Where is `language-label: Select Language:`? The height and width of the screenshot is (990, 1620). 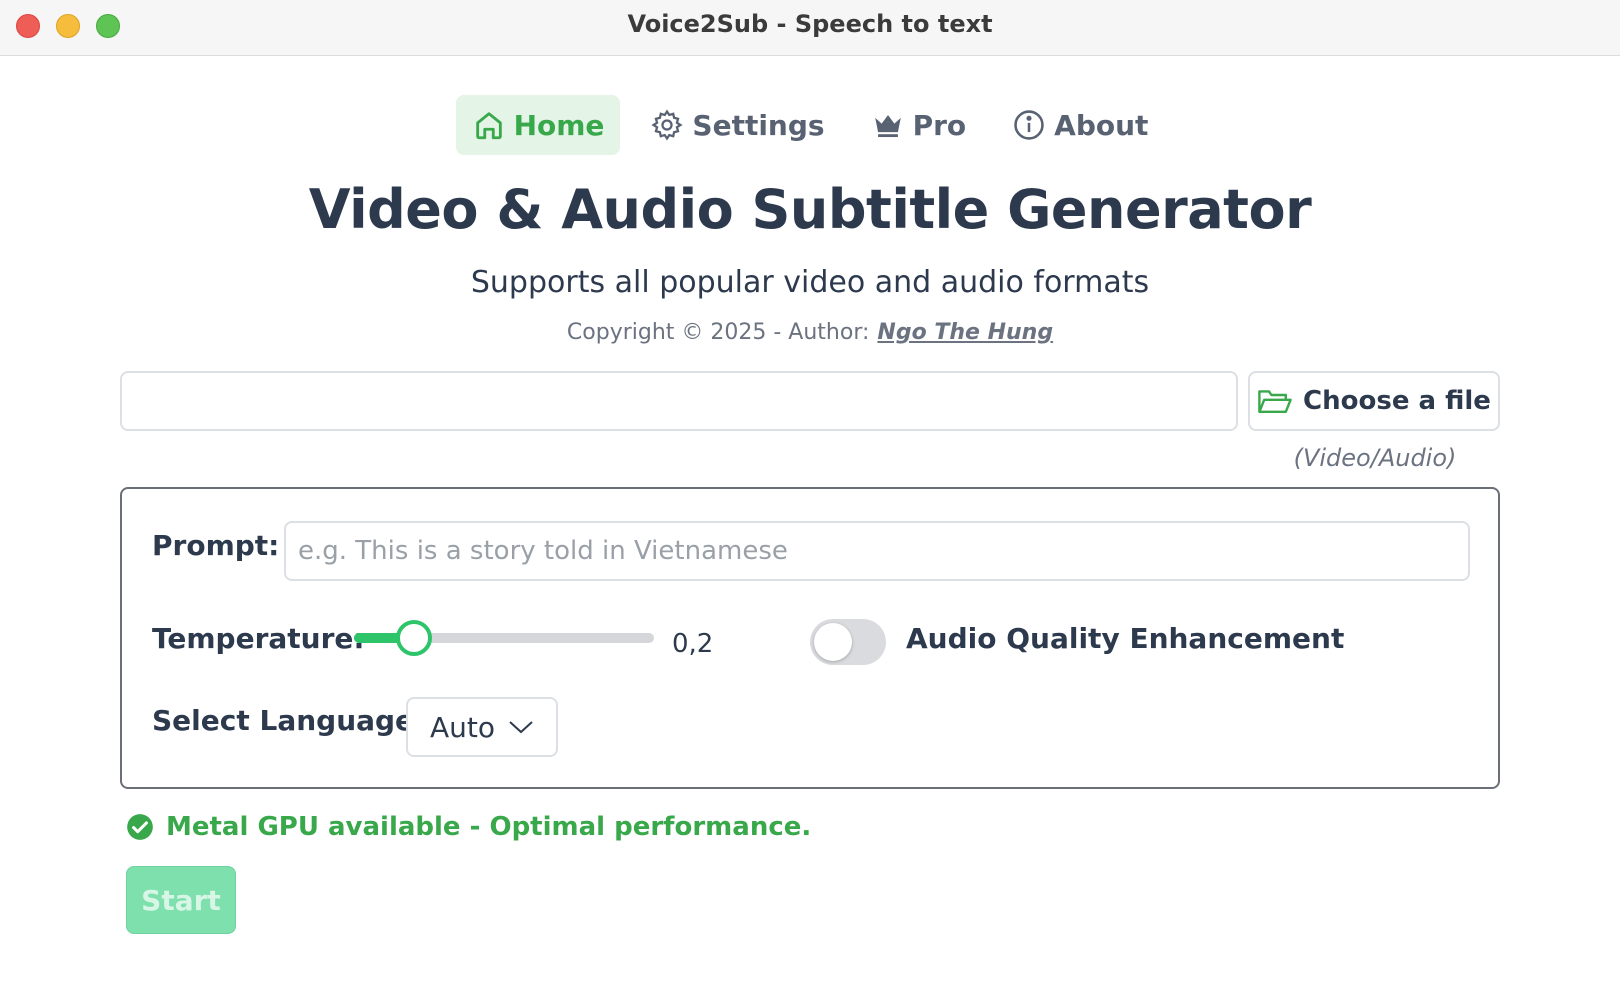
language-label: Select Language: is located at coordinates (289, 720).